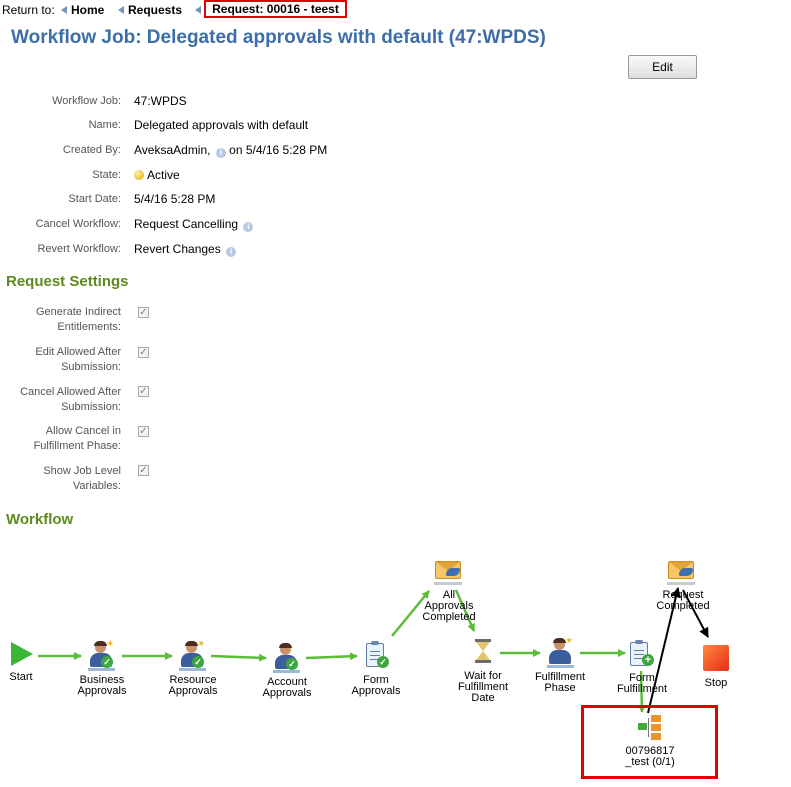 This screenshot has width=791, height=787. What do you see at coordinates (716, 658) in the screenshot?
I see `stop-icon` at bounding box center [716, 658].